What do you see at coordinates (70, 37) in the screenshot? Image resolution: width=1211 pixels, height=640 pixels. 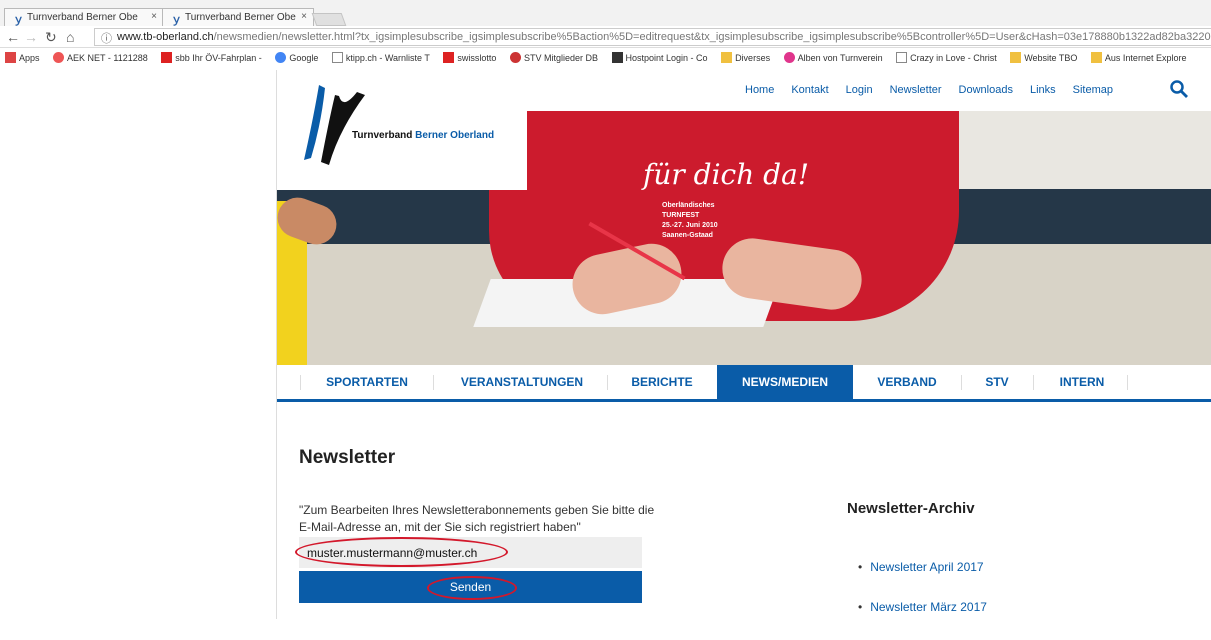 I see `home-icon: ⌂` at bounding box center [70, 37].